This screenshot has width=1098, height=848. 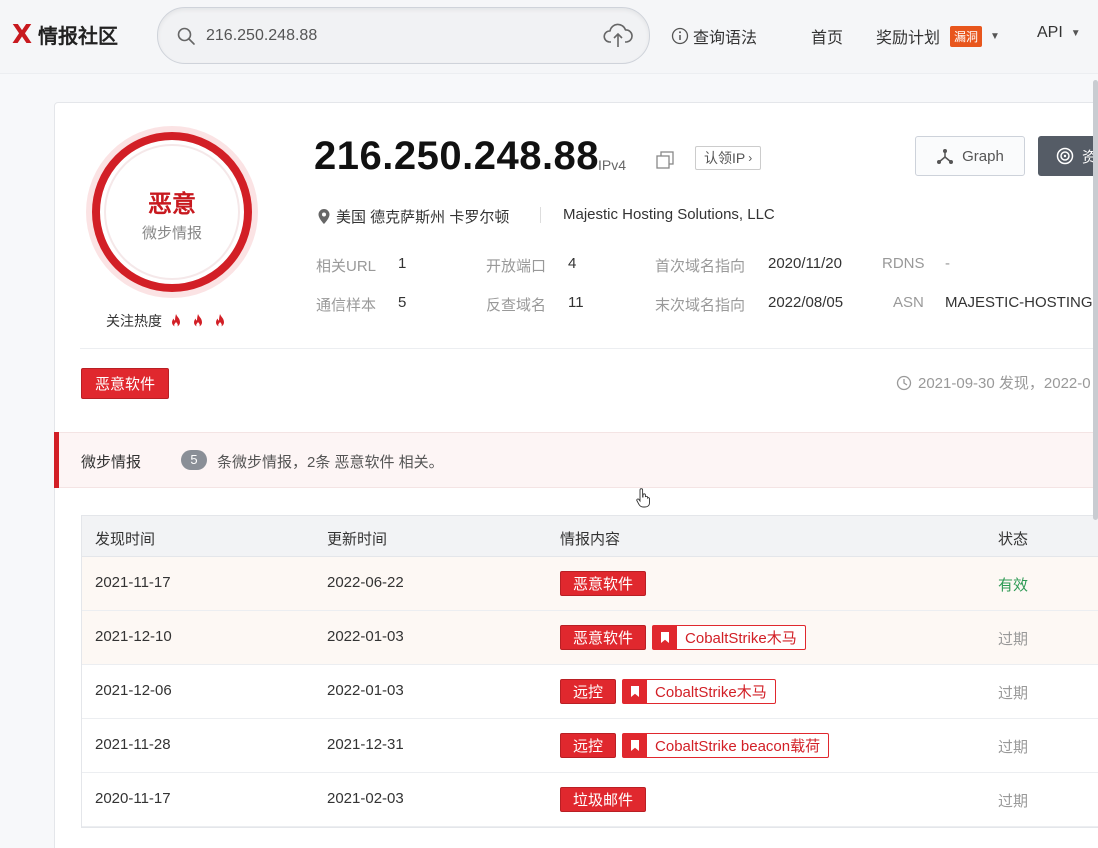 I want to click on row-content-tags: 恶意软件 CobaltStrike木马, so click(x=683, y=637).